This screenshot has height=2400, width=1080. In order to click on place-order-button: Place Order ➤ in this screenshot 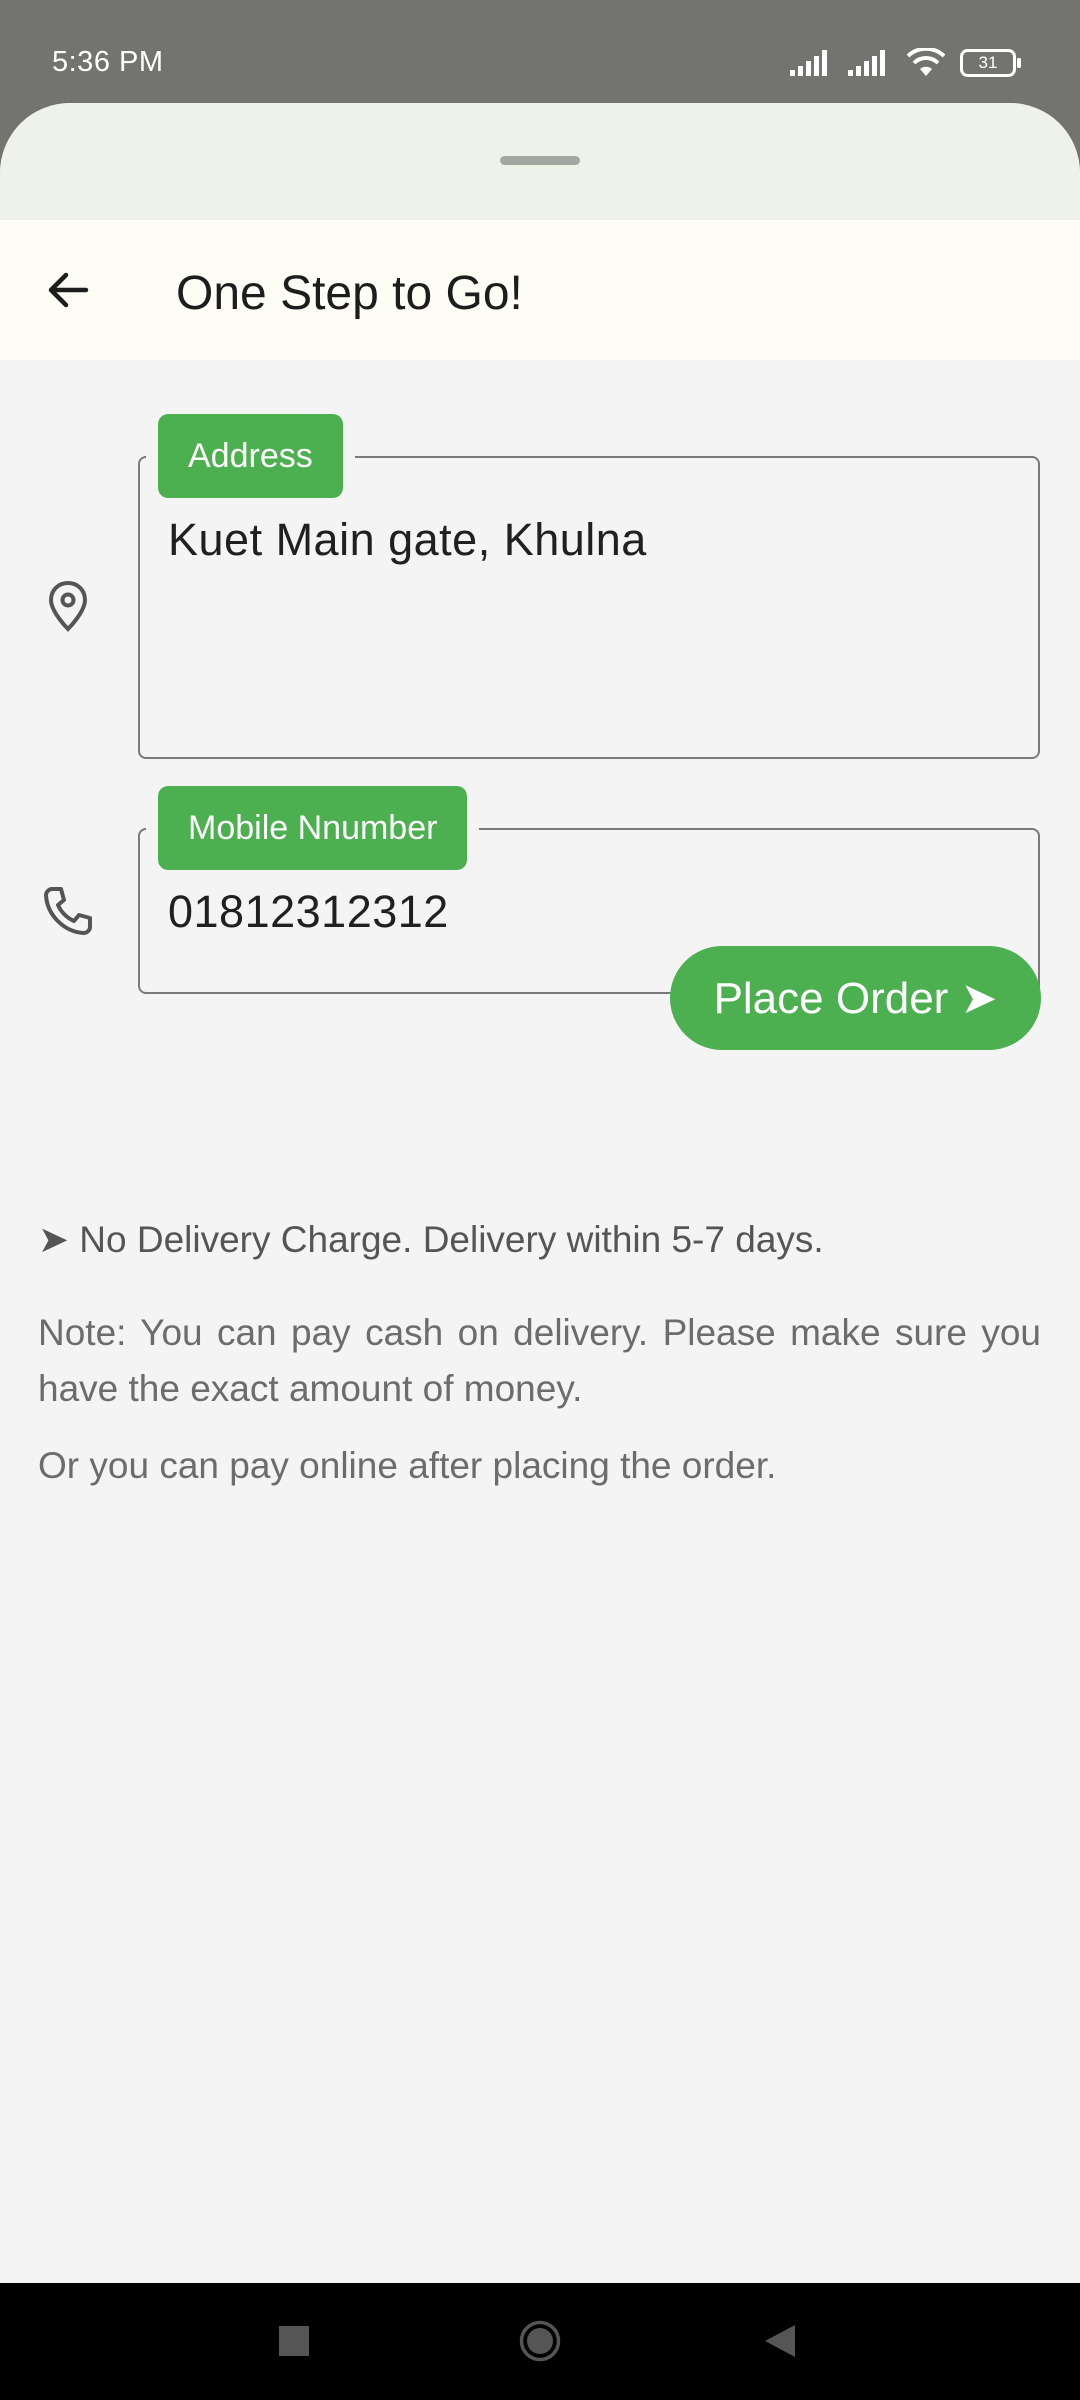, I will do `click(855, 998)`.